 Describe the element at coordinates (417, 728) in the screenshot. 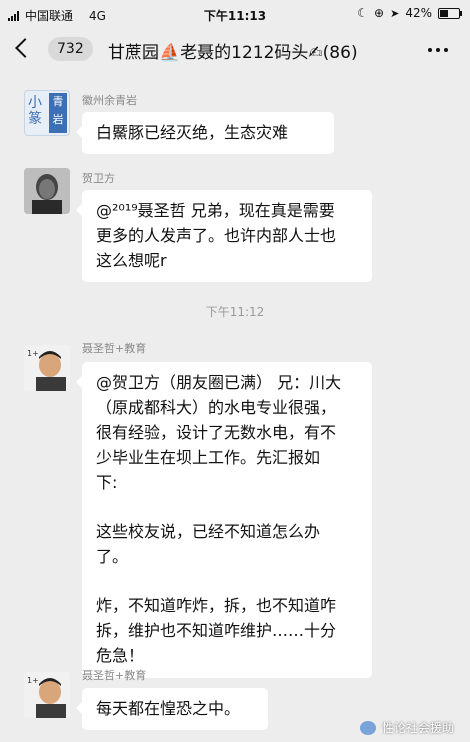

I see `watermark-text: 性论社会援助` at that location.